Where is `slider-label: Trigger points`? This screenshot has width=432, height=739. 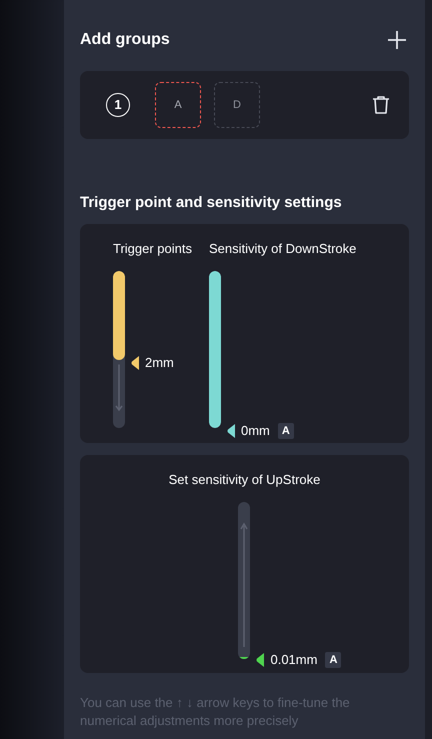 slider-label: Trigger points is located at coordinates (152, 249).